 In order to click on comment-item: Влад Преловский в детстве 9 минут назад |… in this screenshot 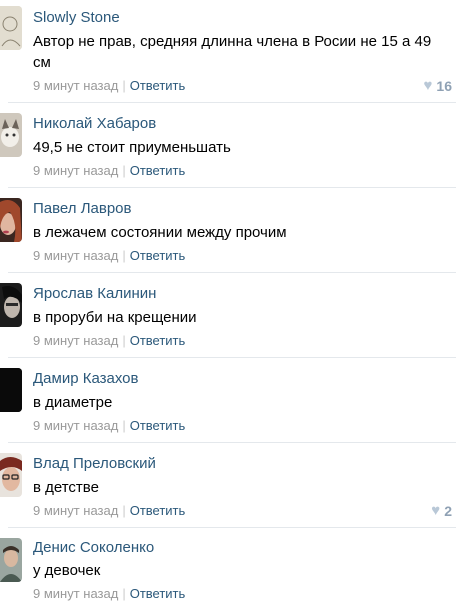, I will do `click(232, 485)`.